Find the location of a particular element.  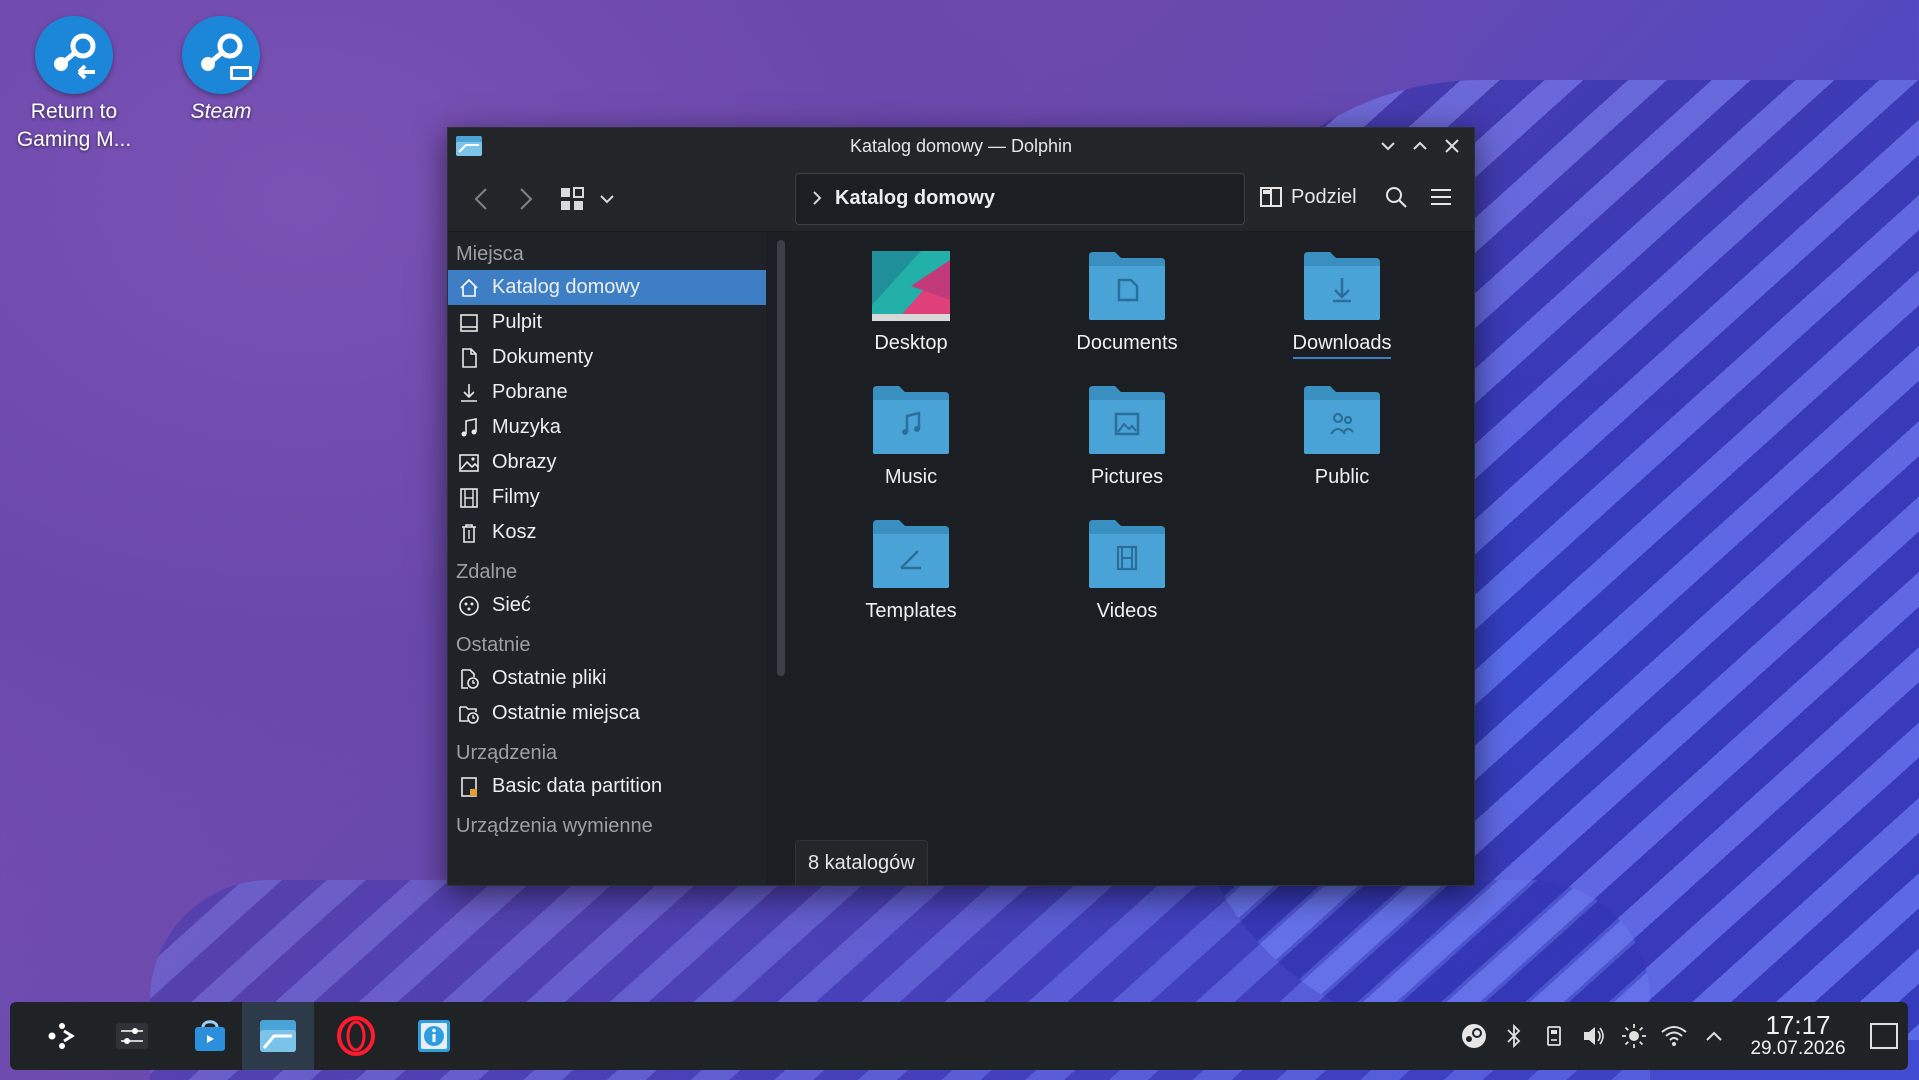

sidebar-item-music: Muzyka is located at coordinates (607, 427).